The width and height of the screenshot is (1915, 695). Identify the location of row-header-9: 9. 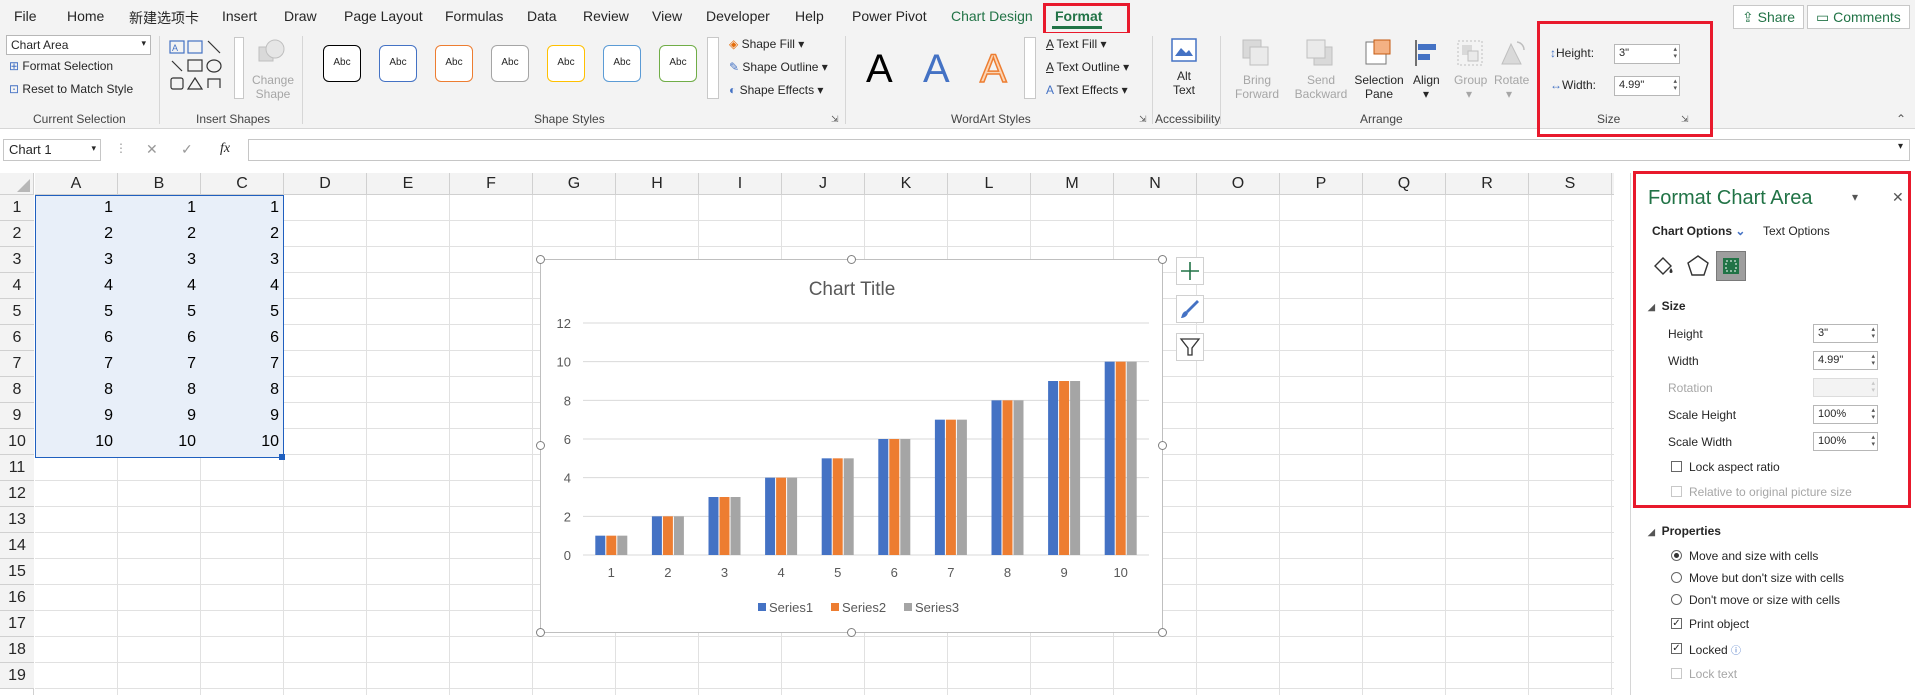
(17, 416).